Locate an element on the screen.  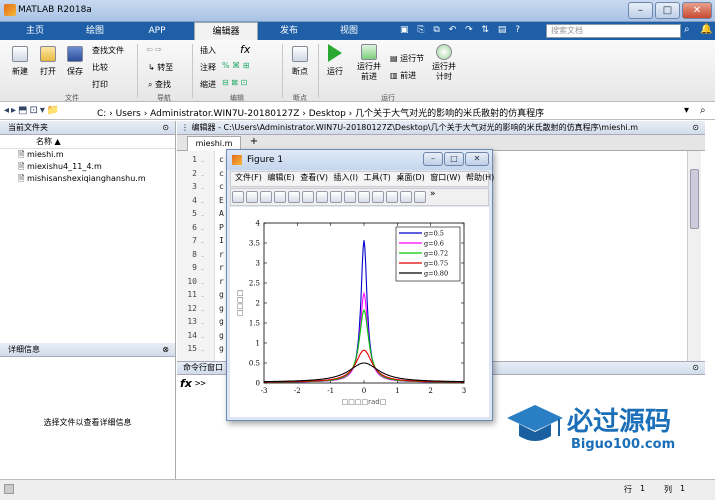
run-section-button: ▤ 运行节 is located at coordinates (407, 58).